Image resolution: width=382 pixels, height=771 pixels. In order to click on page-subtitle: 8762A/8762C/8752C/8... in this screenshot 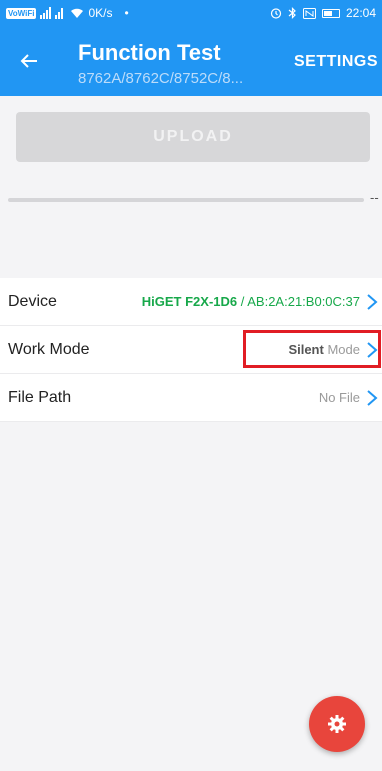, I will do `click(161, 78)`.